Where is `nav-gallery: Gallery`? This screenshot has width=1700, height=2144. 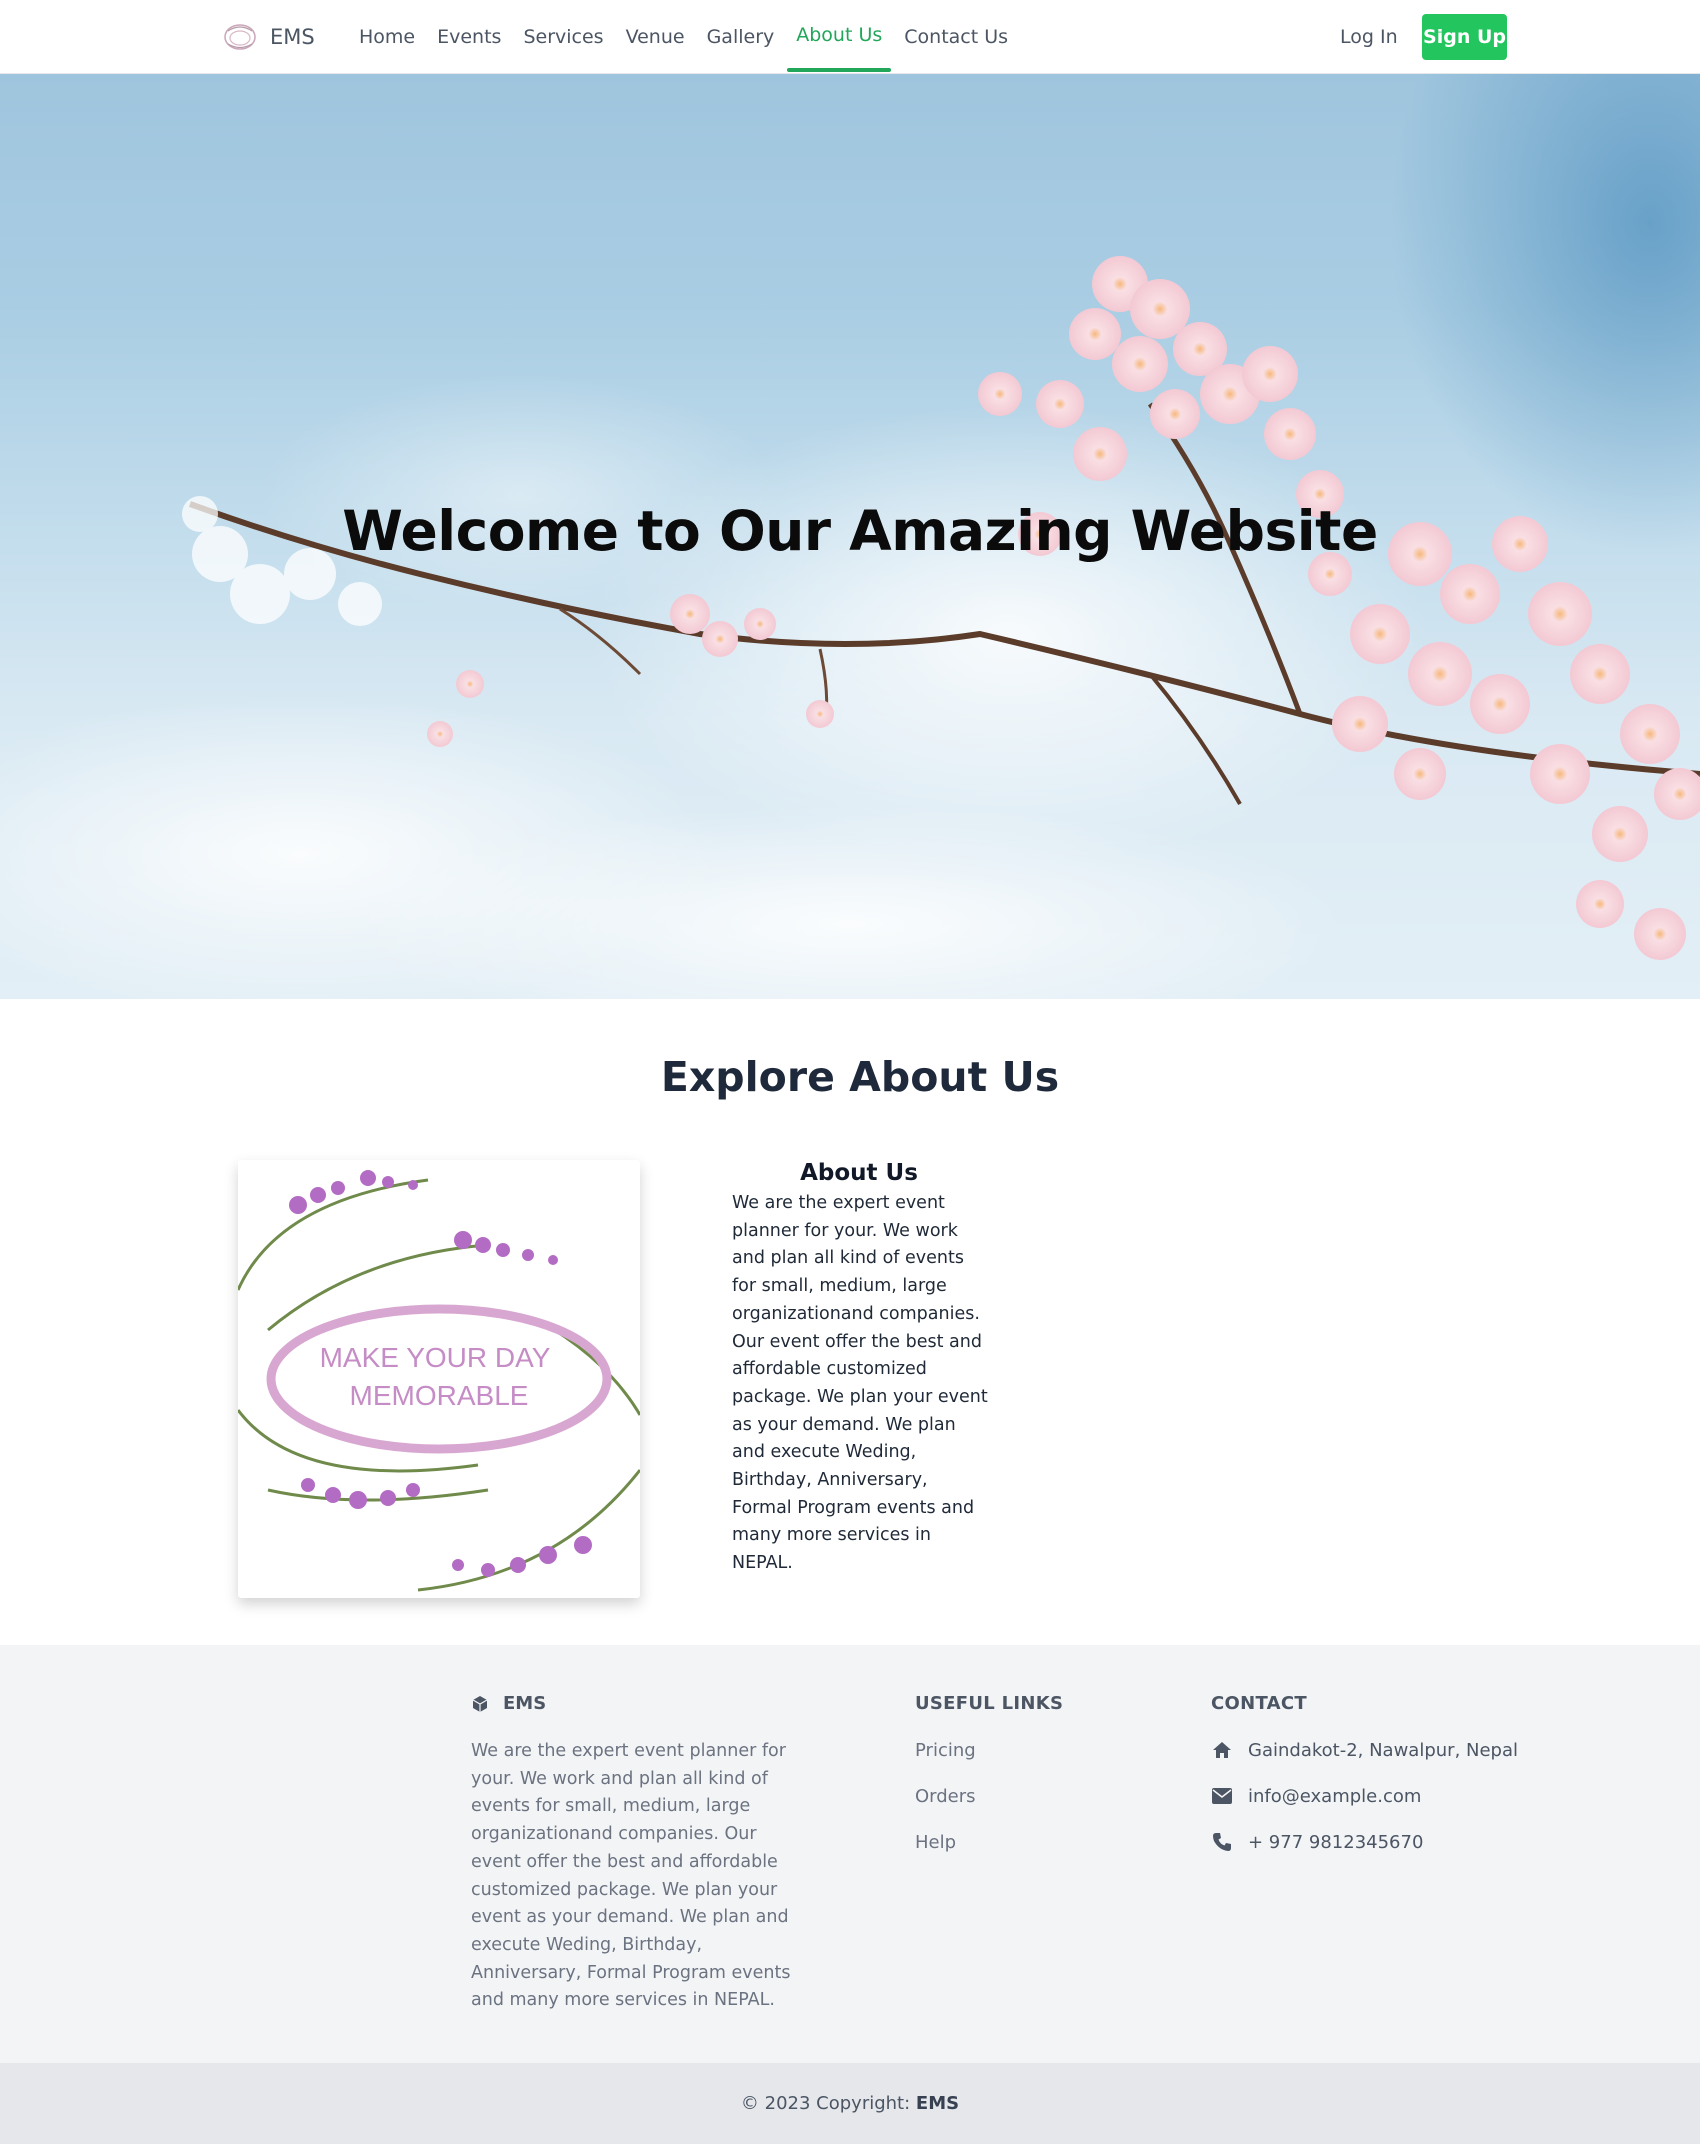 nav-gallery: Gallery is located at coordinates (741, 37).